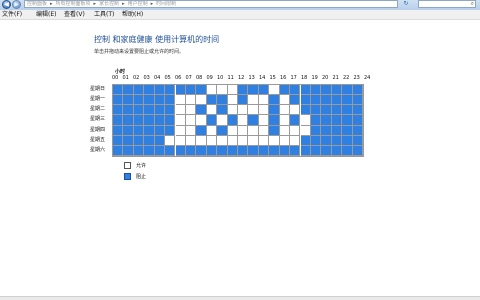 This screenshot has width=480, height=300. Describe the element at coordinates (16, 4) in the screenshot. I see `forward-button: ▶` at that location.